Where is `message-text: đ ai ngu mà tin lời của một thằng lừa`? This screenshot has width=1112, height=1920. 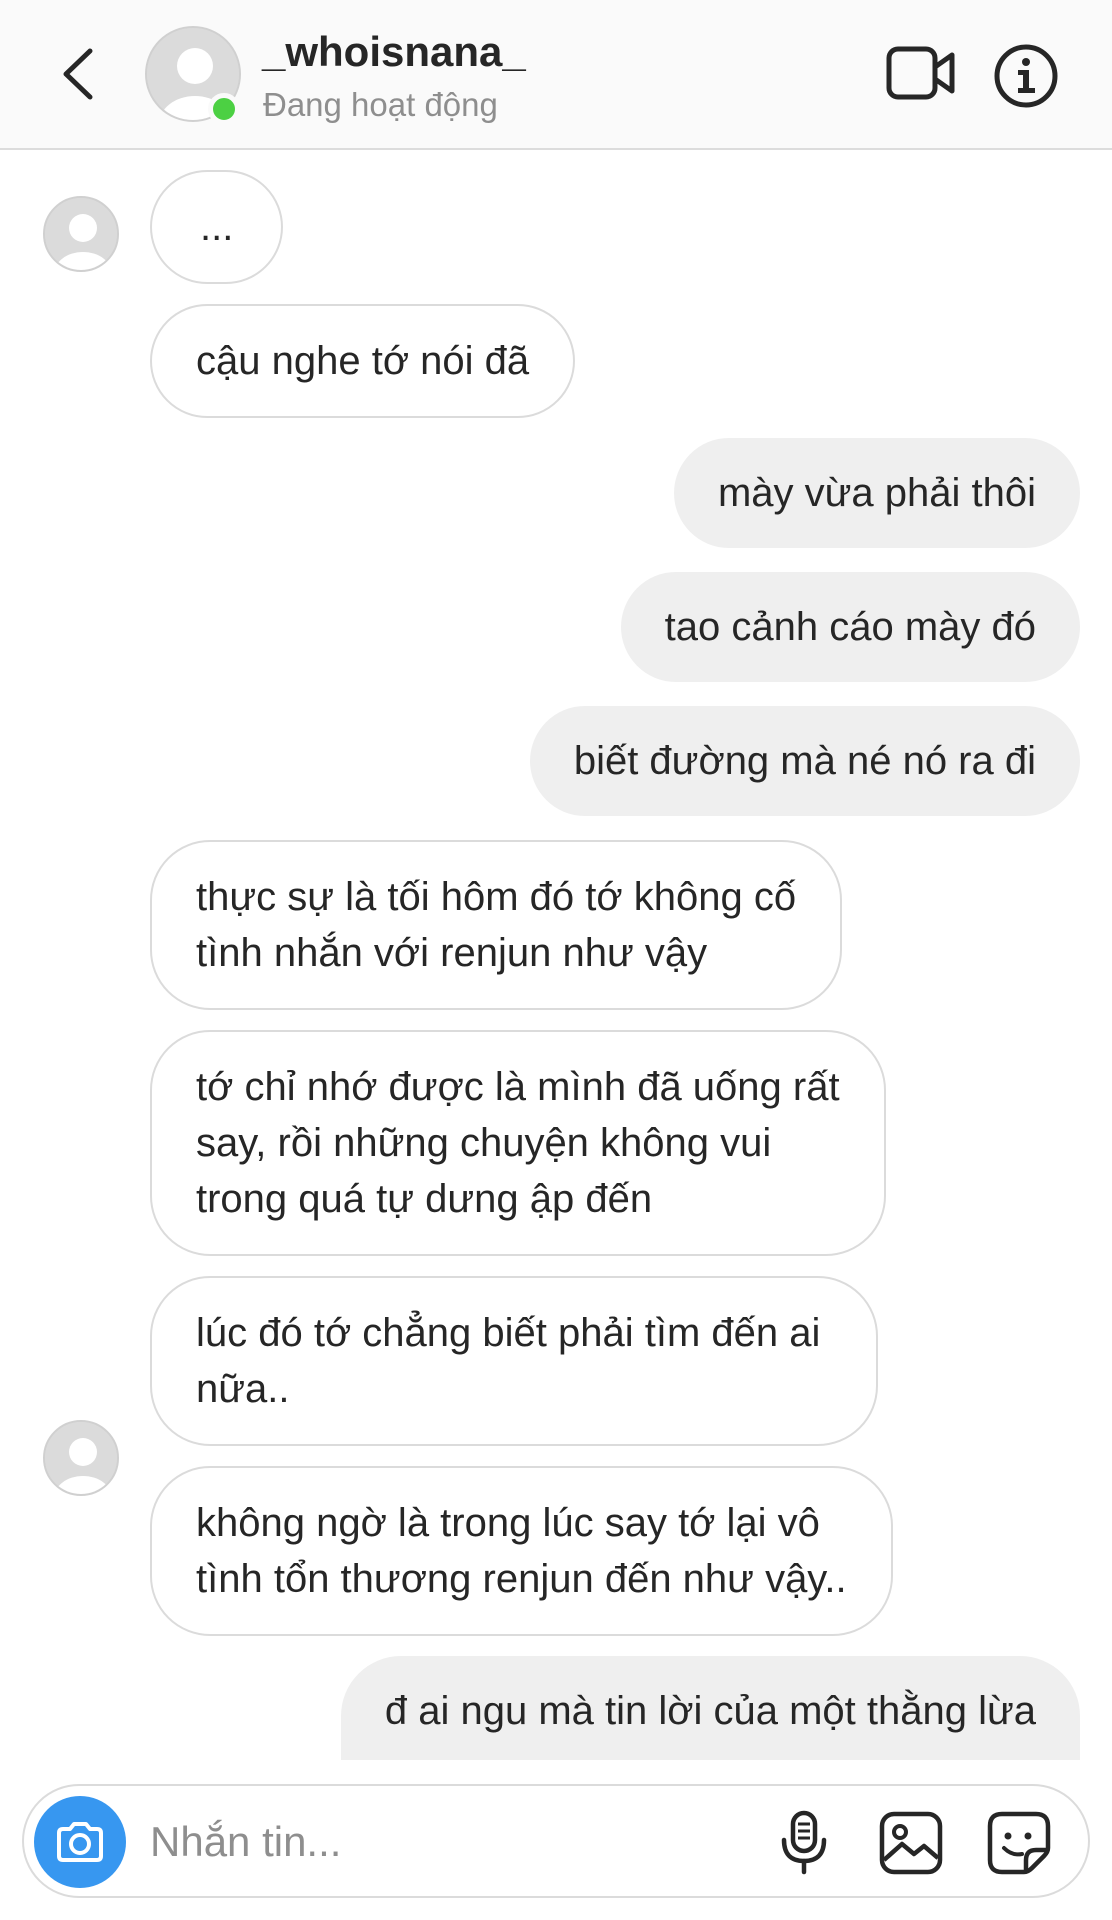 message-text: đ ai ngu mà tin lời của một thằng lừa is located at coordinates (710, 1711).